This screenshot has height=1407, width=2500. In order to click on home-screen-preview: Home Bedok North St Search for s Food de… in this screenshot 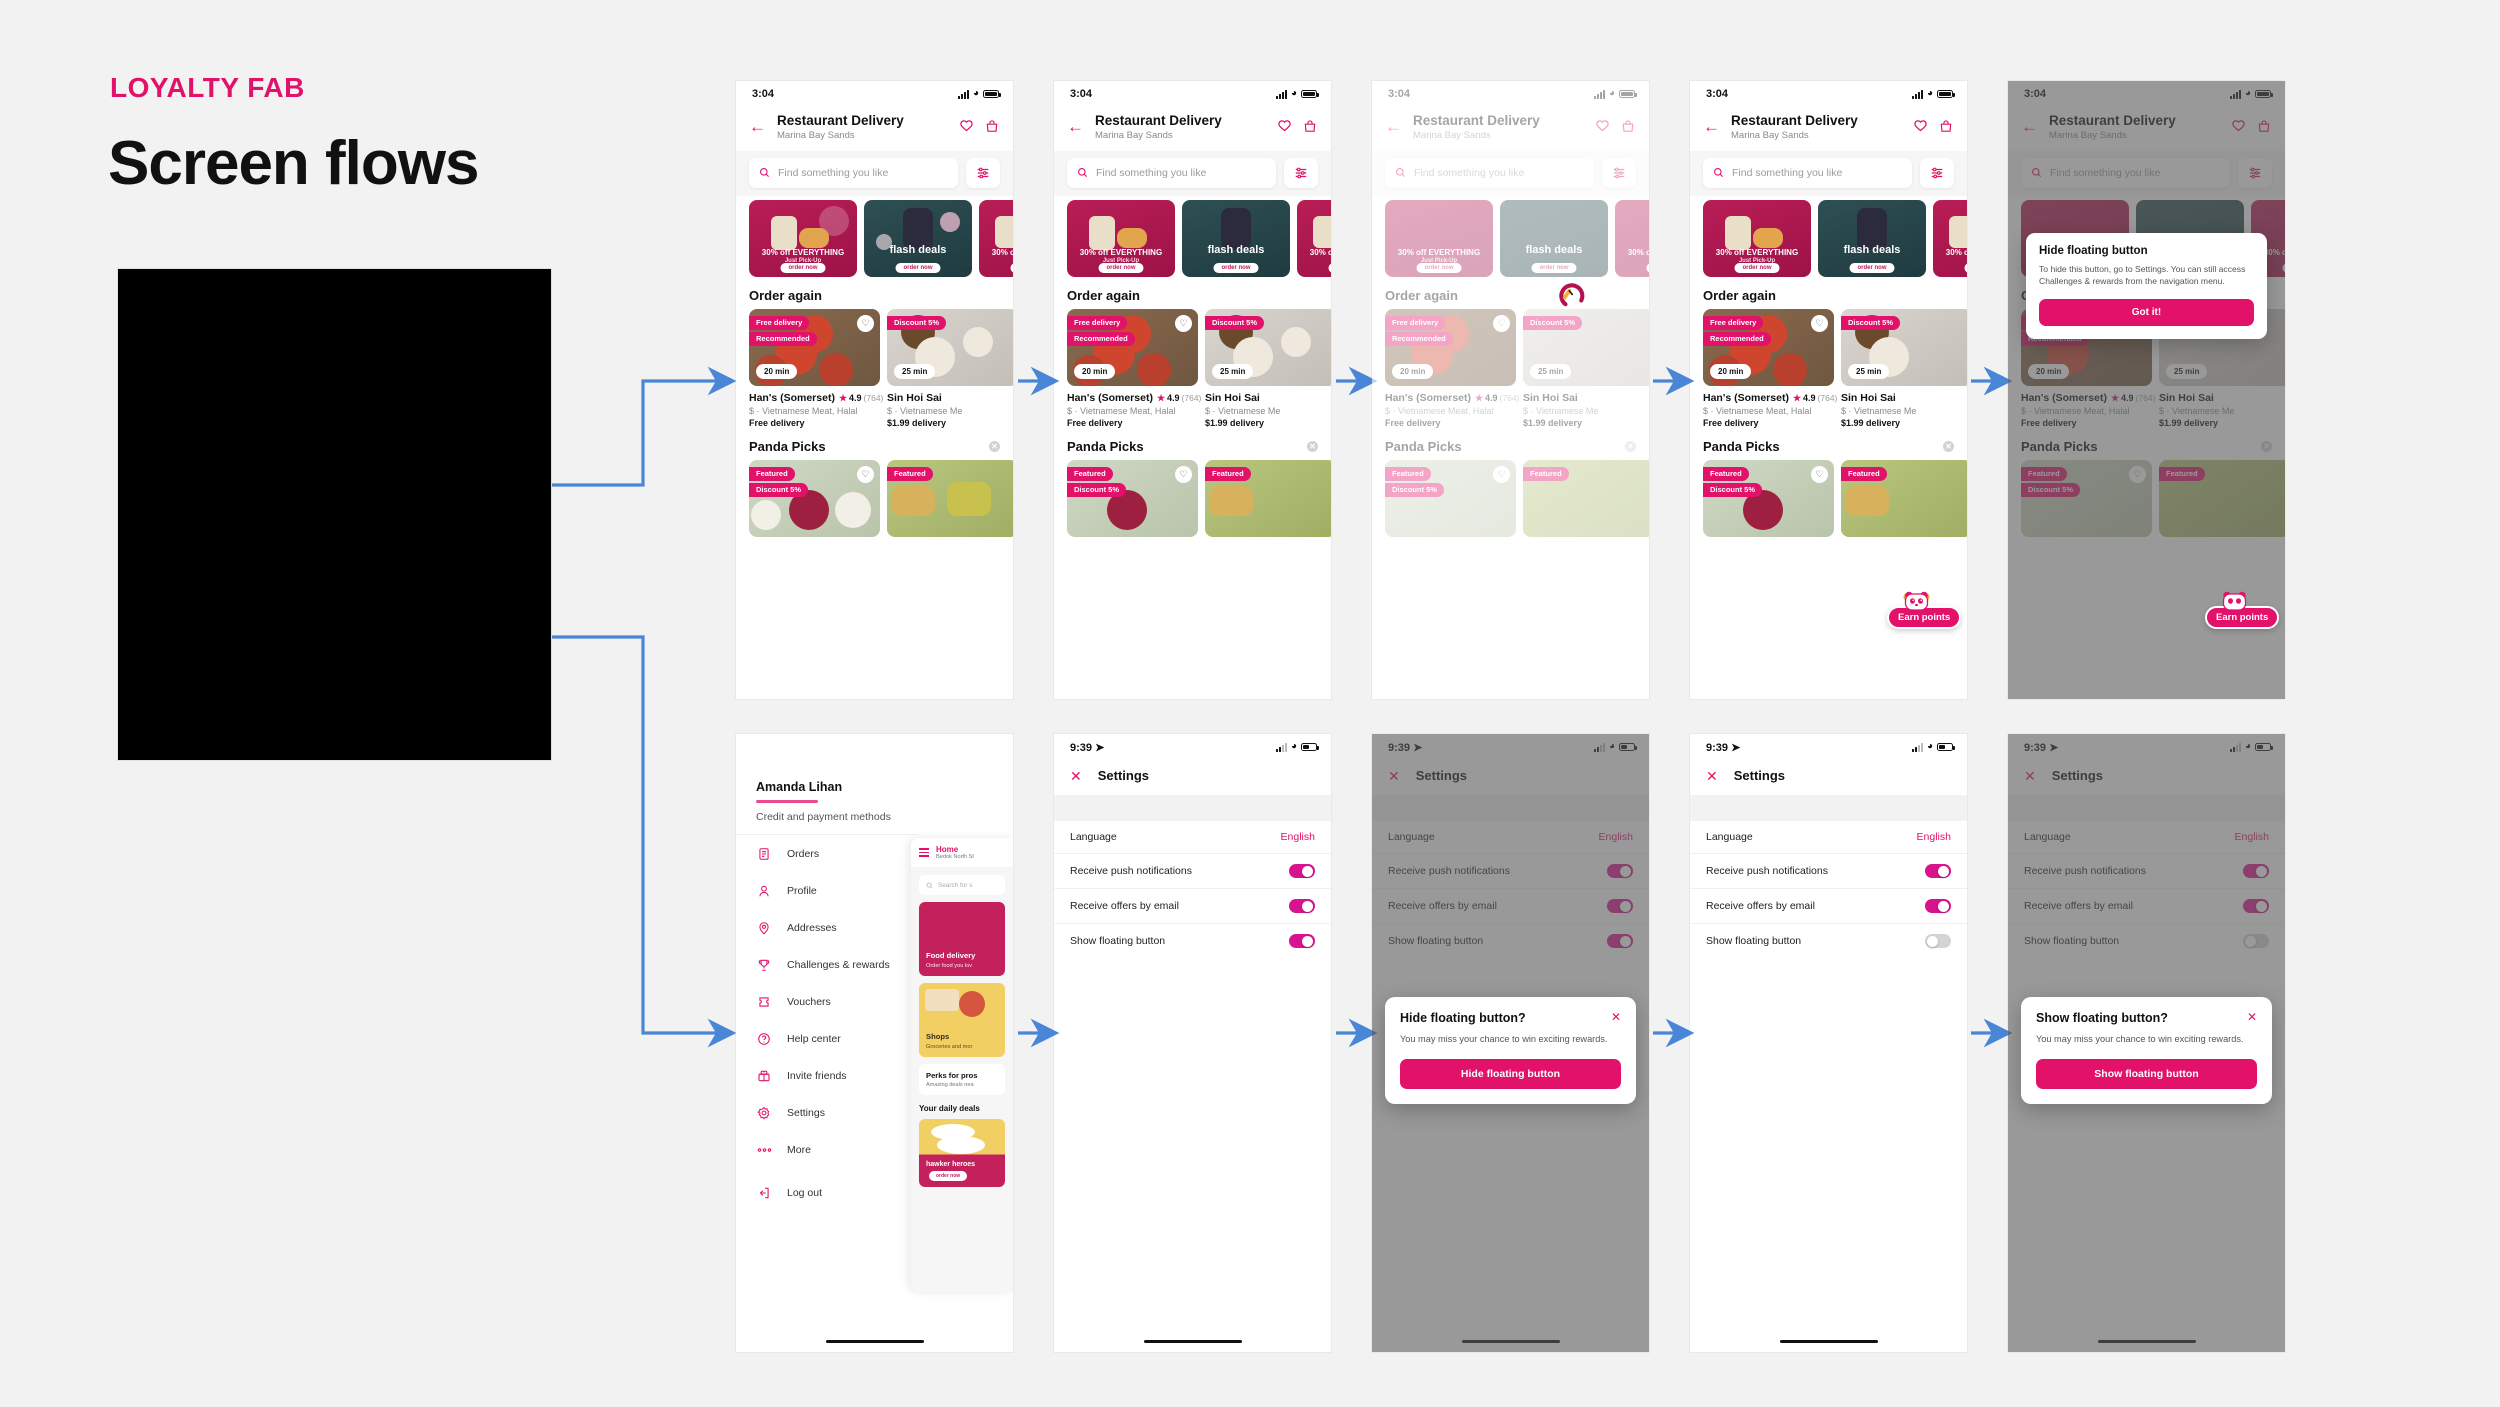, I will do `click(962, 1065)`.